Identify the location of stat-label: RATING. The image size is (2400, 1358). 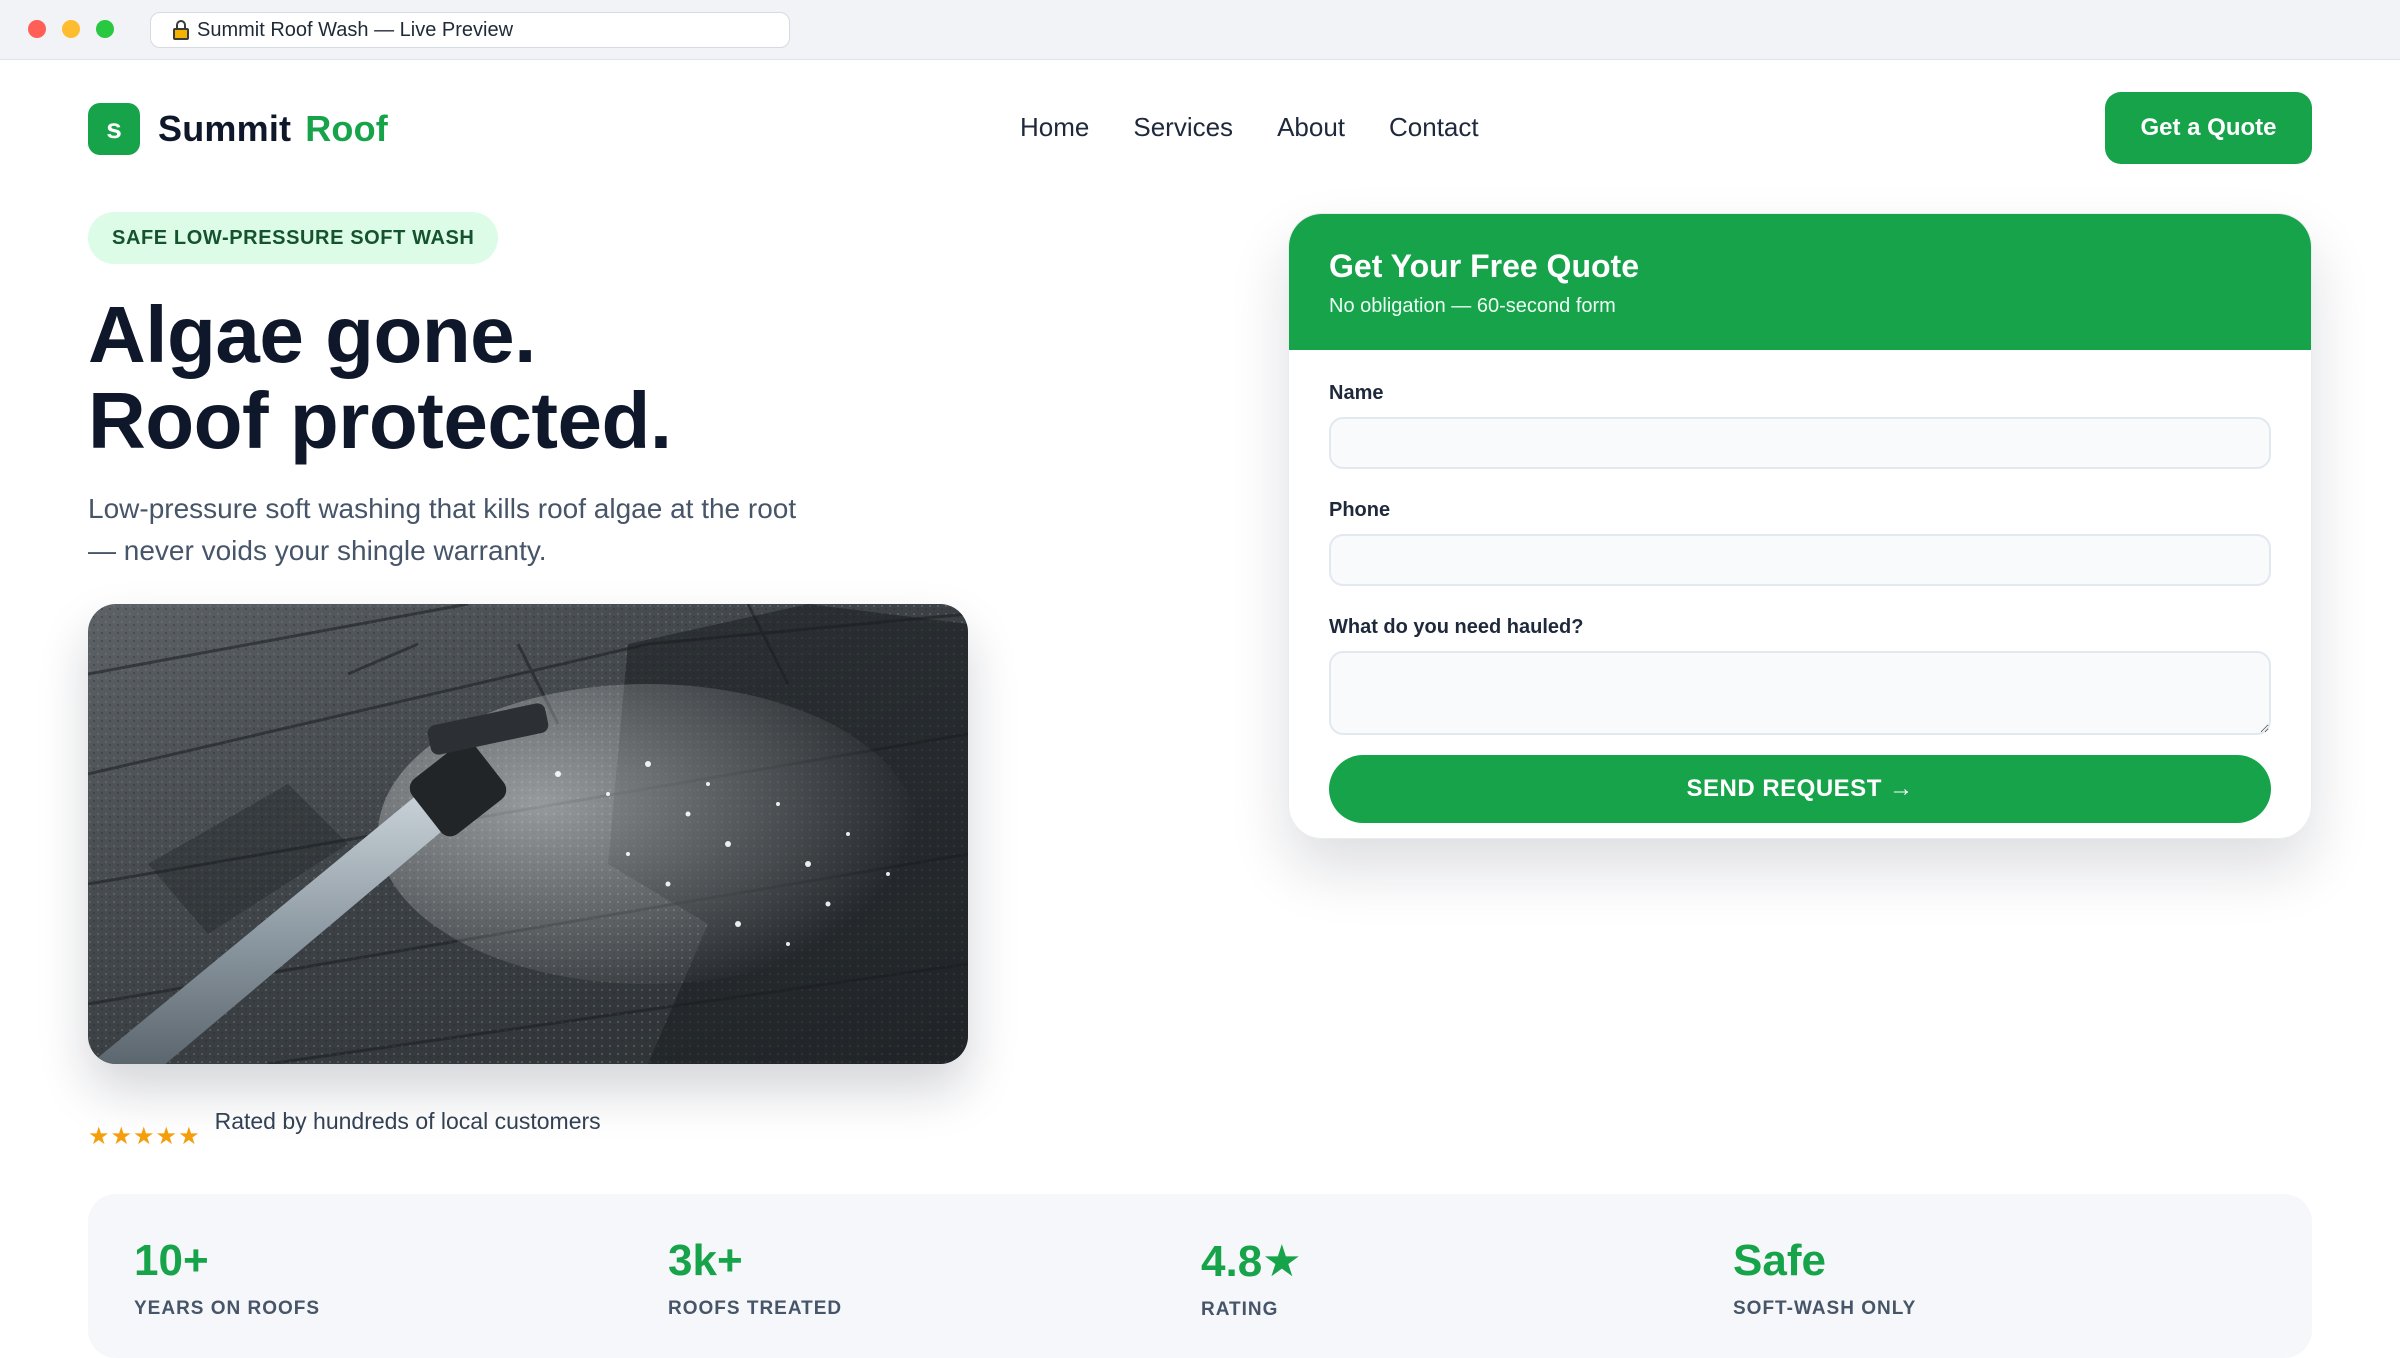
(1240, 1309).